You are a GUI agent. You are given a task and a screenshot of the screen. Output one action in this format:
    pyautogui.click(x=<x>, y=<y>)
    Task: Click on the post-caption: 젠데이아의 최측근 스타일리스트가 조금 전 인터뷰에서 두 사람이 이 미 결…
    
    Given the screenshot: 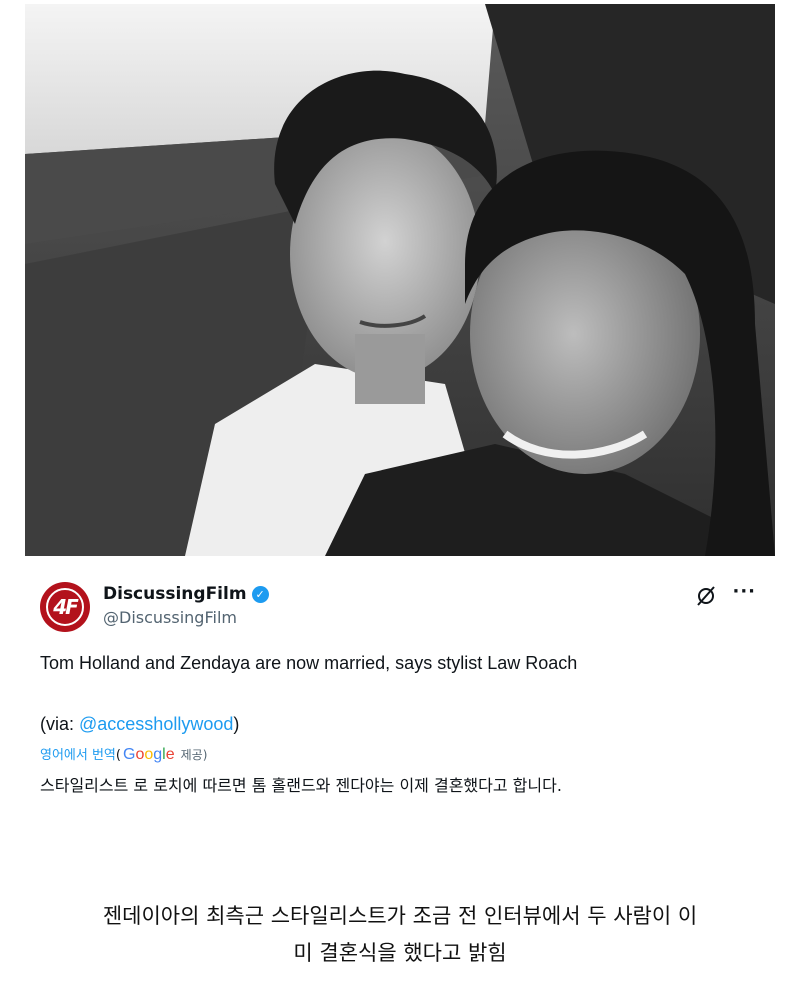 What is the action you would take?
    pyautogui.click(x=400, y=935)
    